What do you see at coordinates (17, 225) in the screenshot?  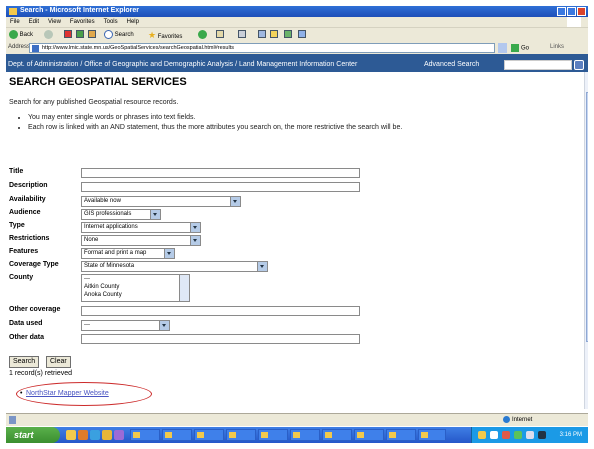 I see `type-label: Type` at bounding box center [17, 225].